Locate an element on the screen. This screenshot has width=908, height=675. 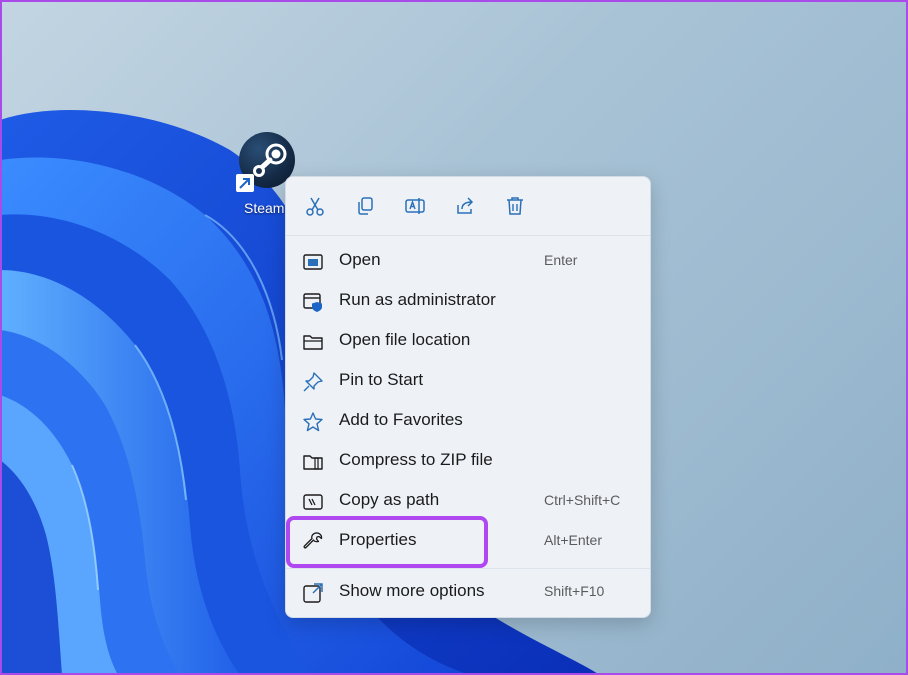
menu-item-open: Open Enter is located at coordinates (468, 261).